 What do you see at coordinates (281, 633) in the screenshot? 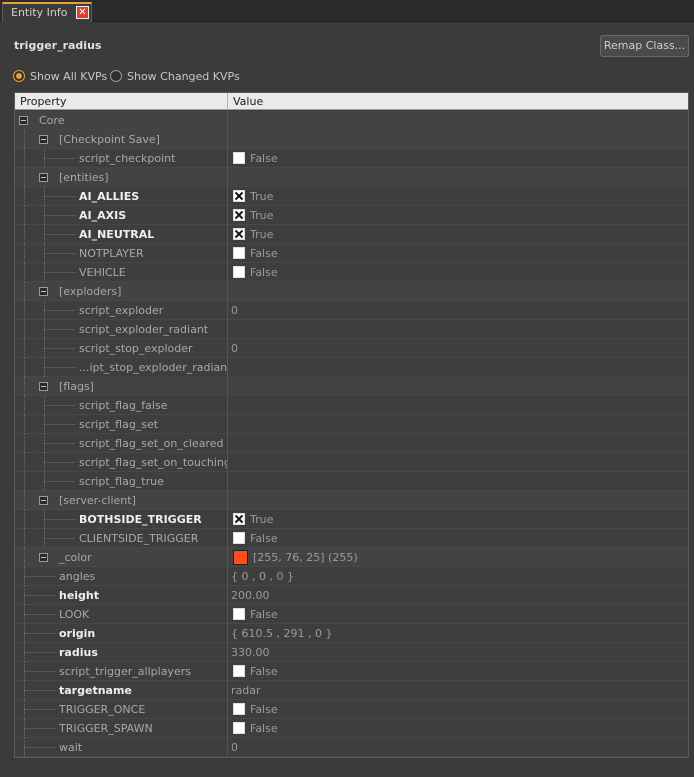
I see `value-text: { 610.5 , 291 , 0 }` at bounding box center [281, 633].